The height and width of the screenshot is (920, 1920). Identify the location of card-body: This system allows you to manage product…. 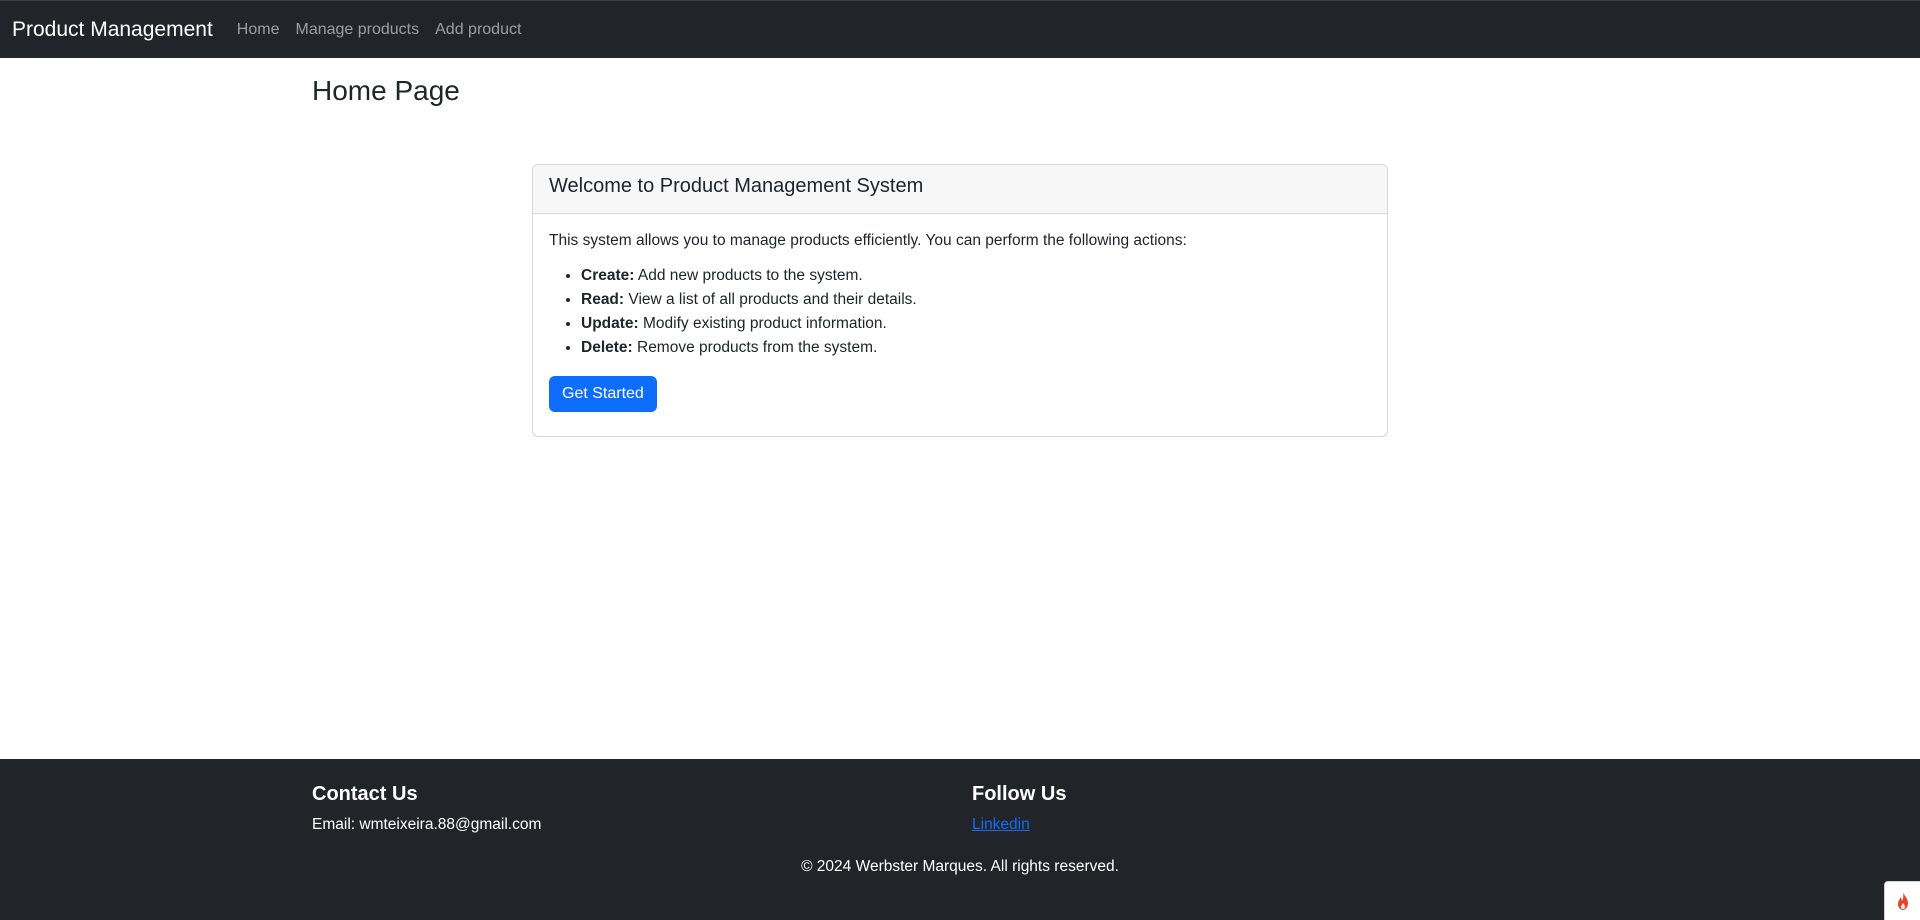
(960, 321).